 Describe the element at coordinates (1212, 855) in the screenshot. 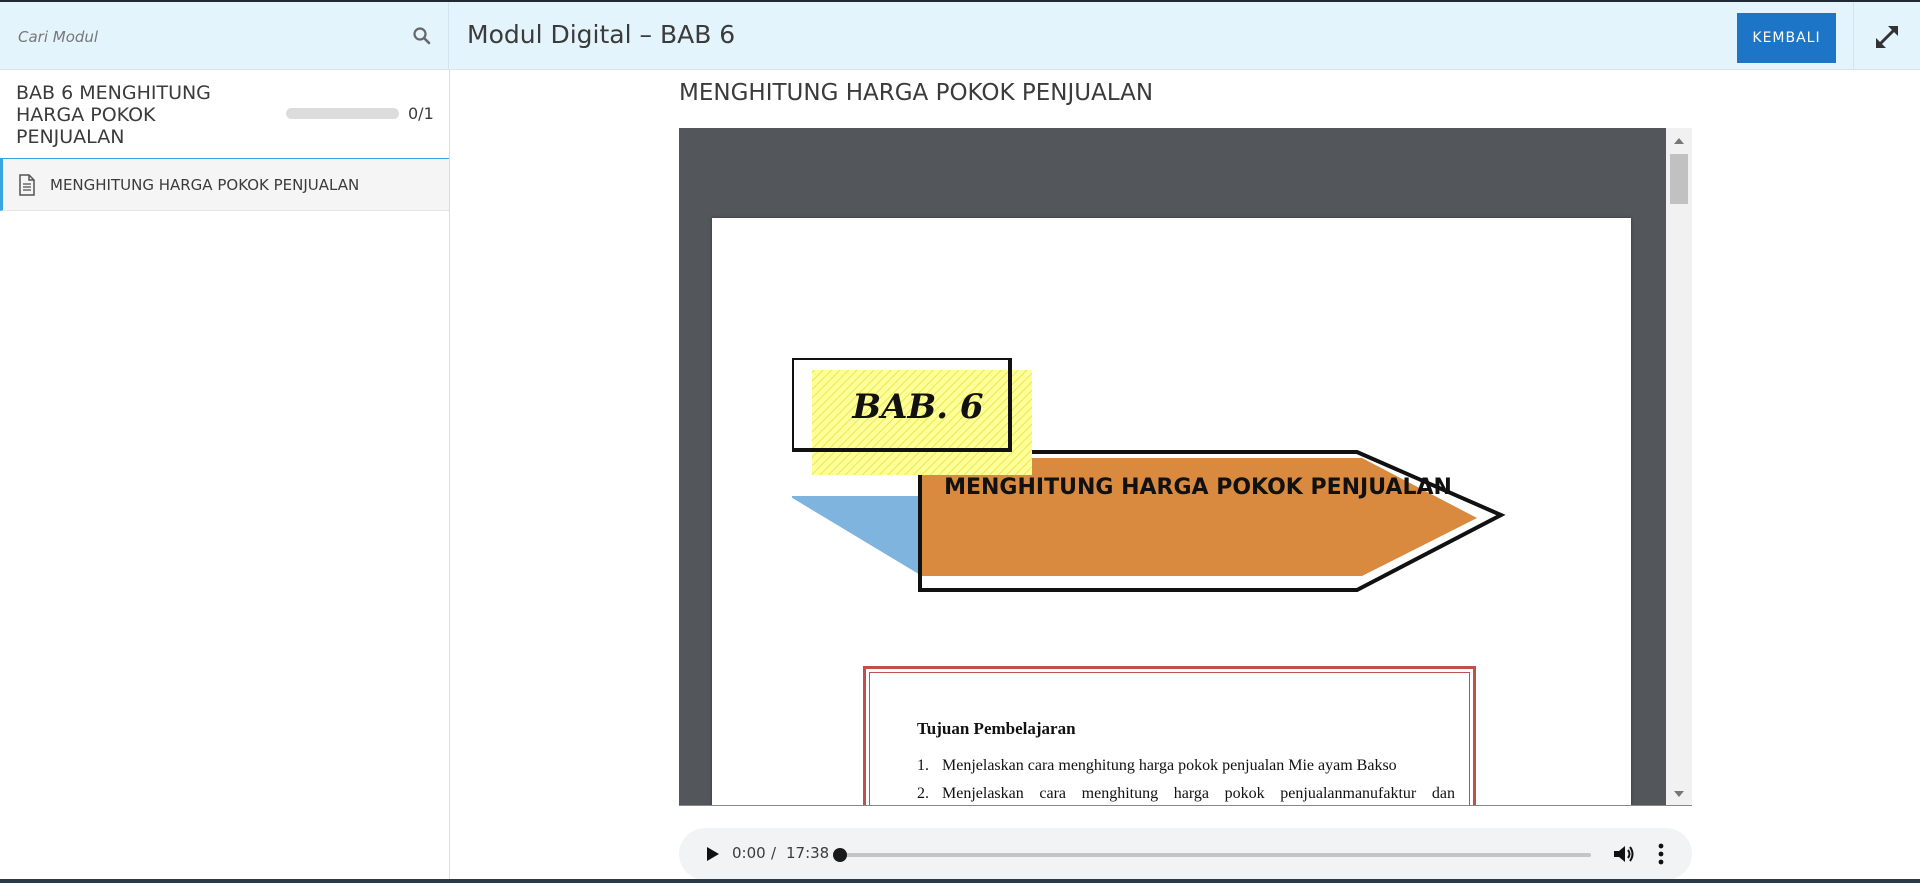

I see `audio-seek-bar` at that location.